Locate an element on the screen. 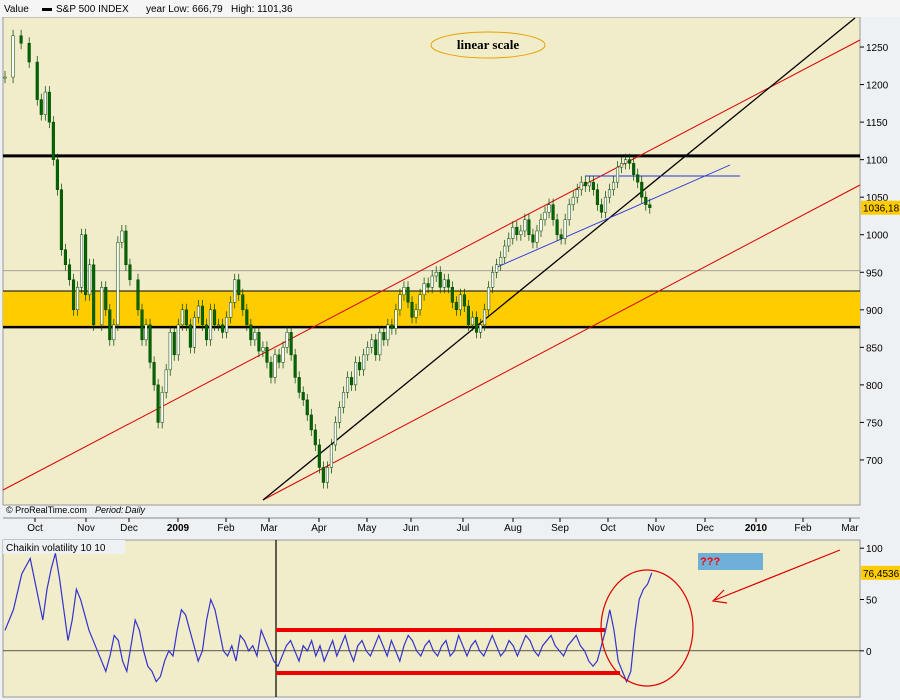 This screenshot has width=900, height=700. last-value: 1036,18 is located at coordinates (881, 209).